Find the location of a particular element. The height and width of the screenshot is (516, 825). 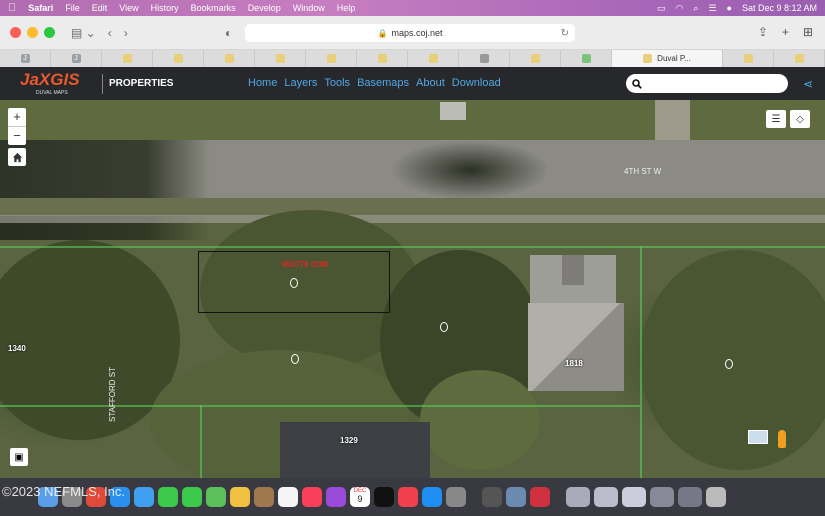

zoom-window-button is located at coordinates (49, 32).